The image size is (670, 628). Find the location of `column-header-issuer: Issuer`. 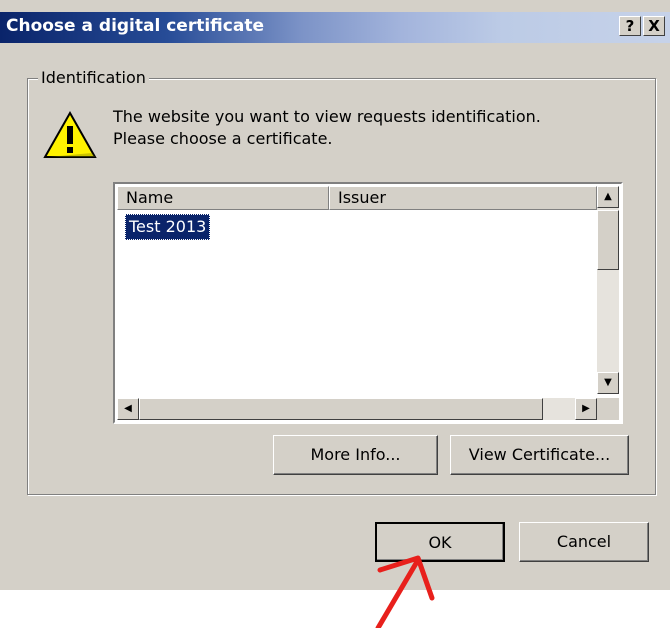

column-header-issuer: Issuer is located at coordinates (463, 198).